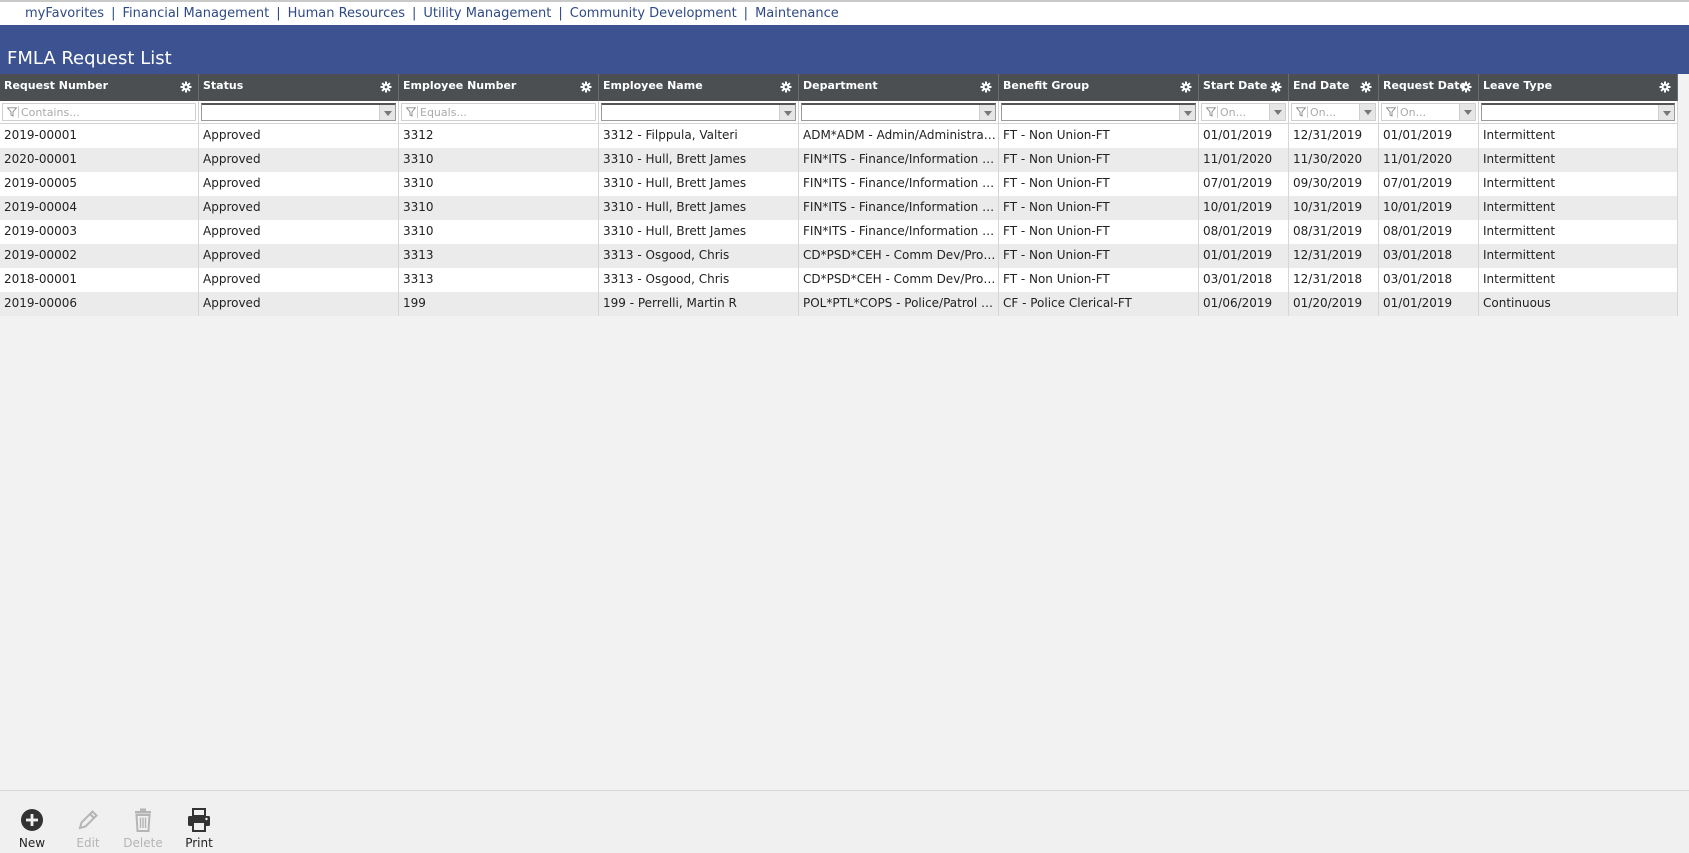 Image resolution: width=1689 pixels, height=853 pixels. What do you see at coordinates (89, 58) in the screenshot?
I see `page-title: FMLA Request List` at bounding box center [89, 58].